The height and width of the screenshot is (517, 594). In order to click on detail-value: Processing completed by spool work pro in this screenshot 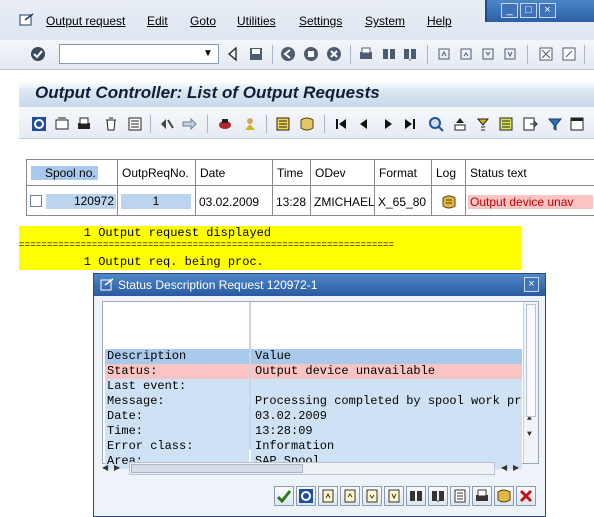, I will do `click(386, 401)`.